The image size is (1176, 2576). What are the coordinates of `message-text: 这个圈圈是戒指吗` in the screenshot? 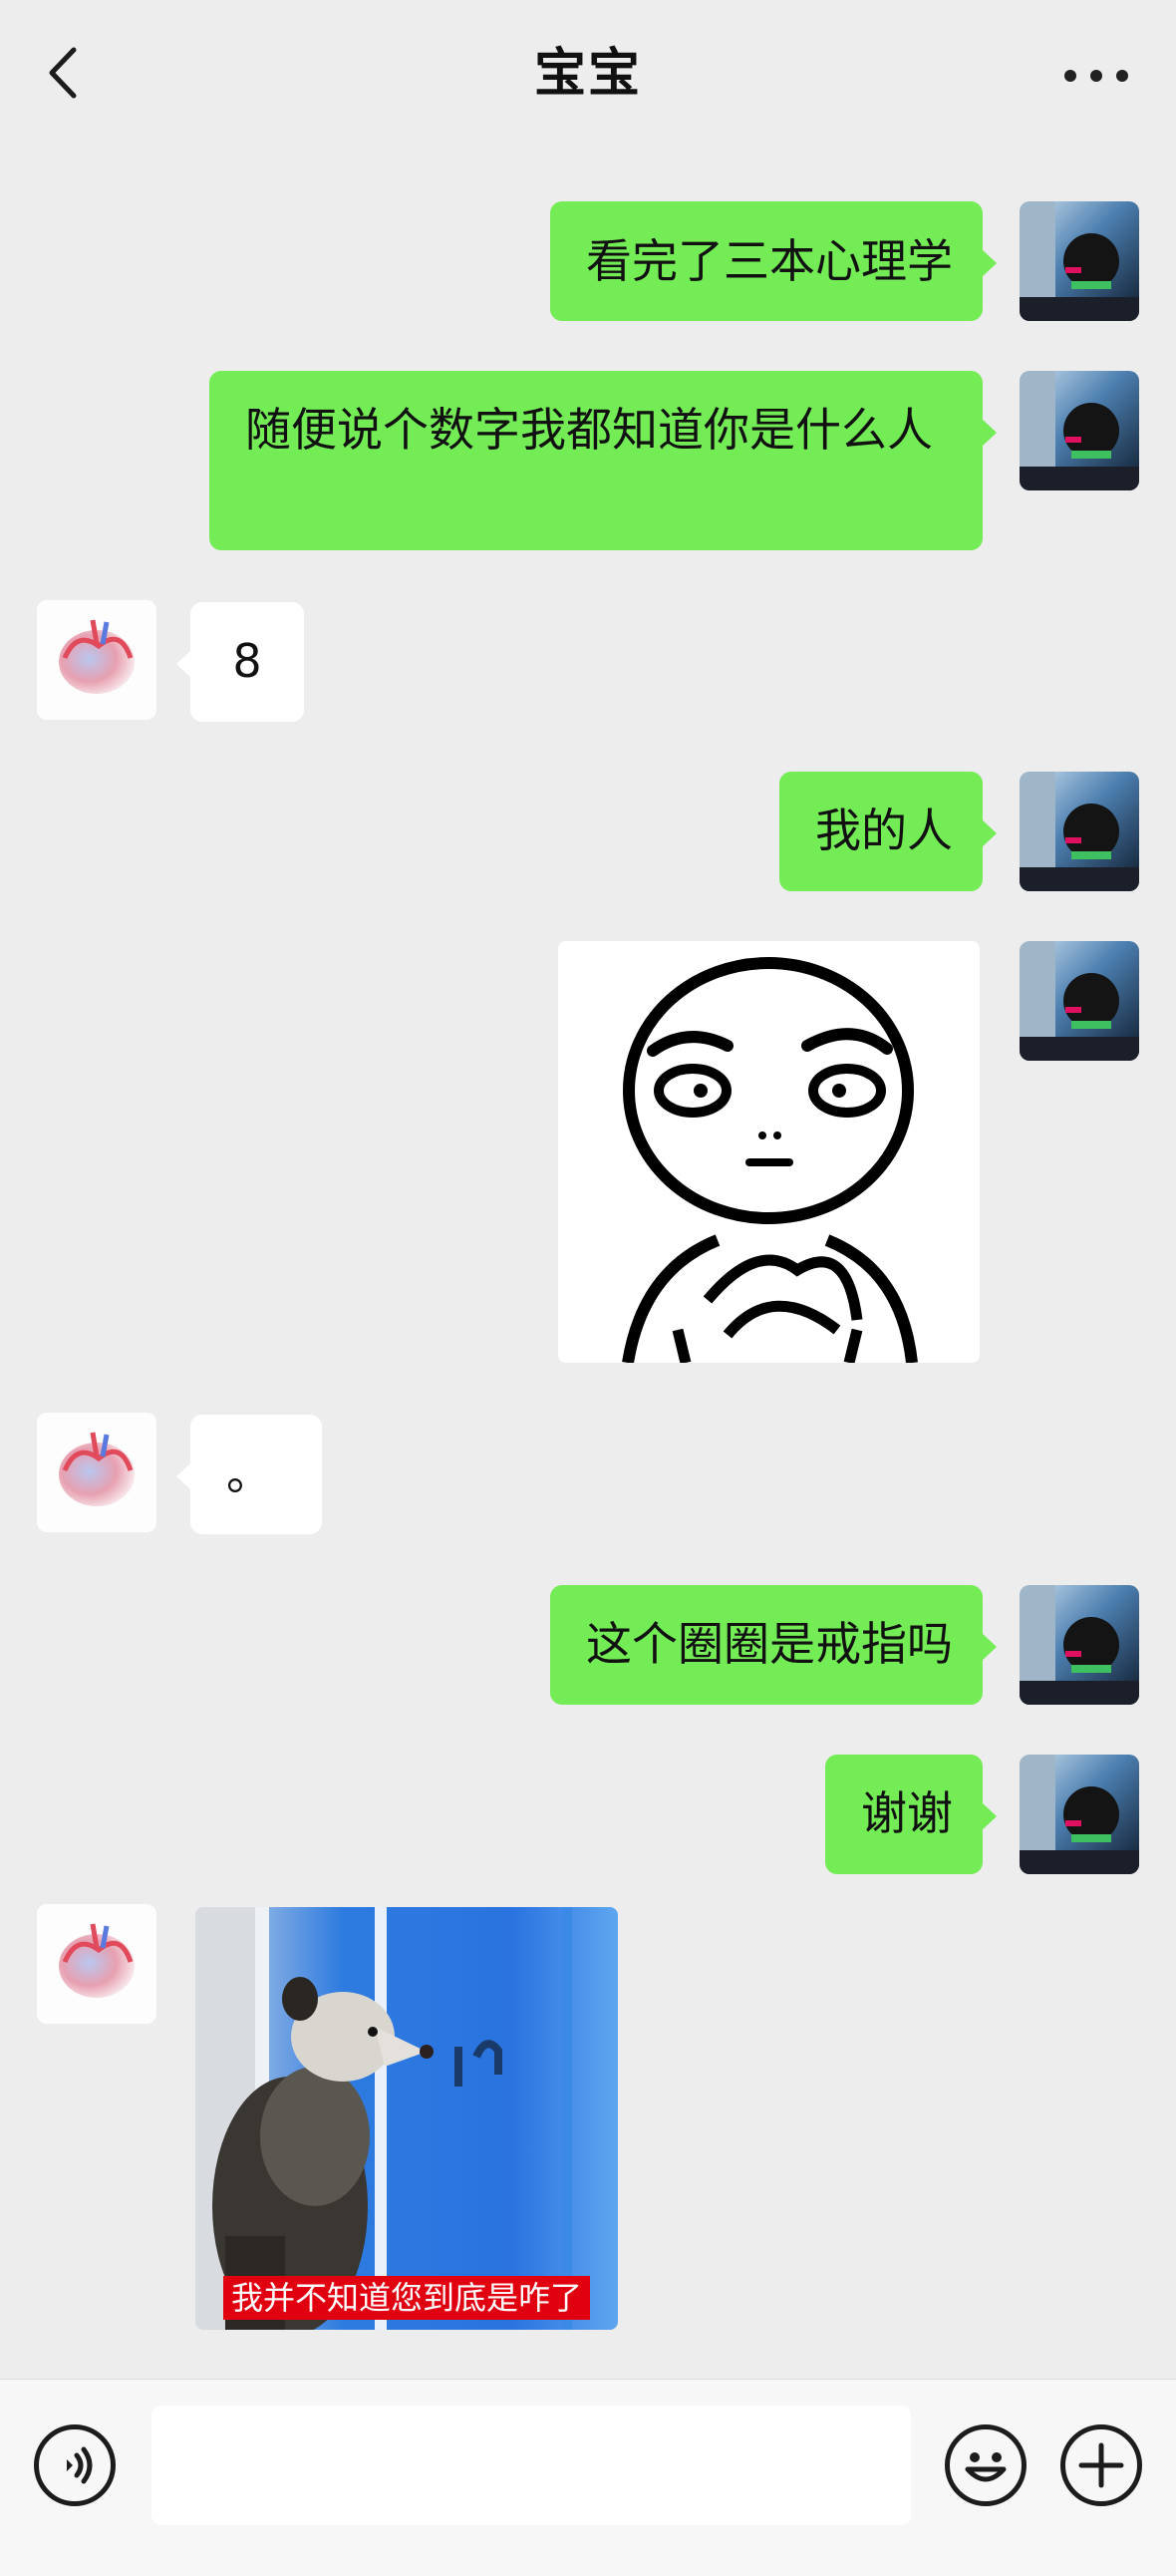 It's located at (769, 1644).